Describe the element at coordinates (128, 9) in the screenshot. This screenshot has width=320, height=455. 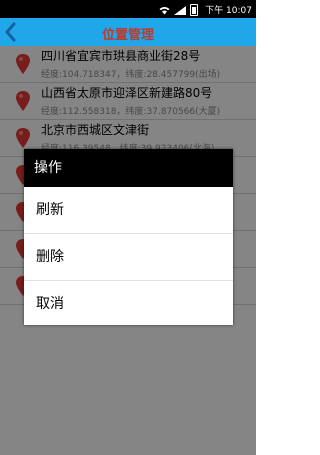
I see `status-bar: 下午 10:07` at that location.